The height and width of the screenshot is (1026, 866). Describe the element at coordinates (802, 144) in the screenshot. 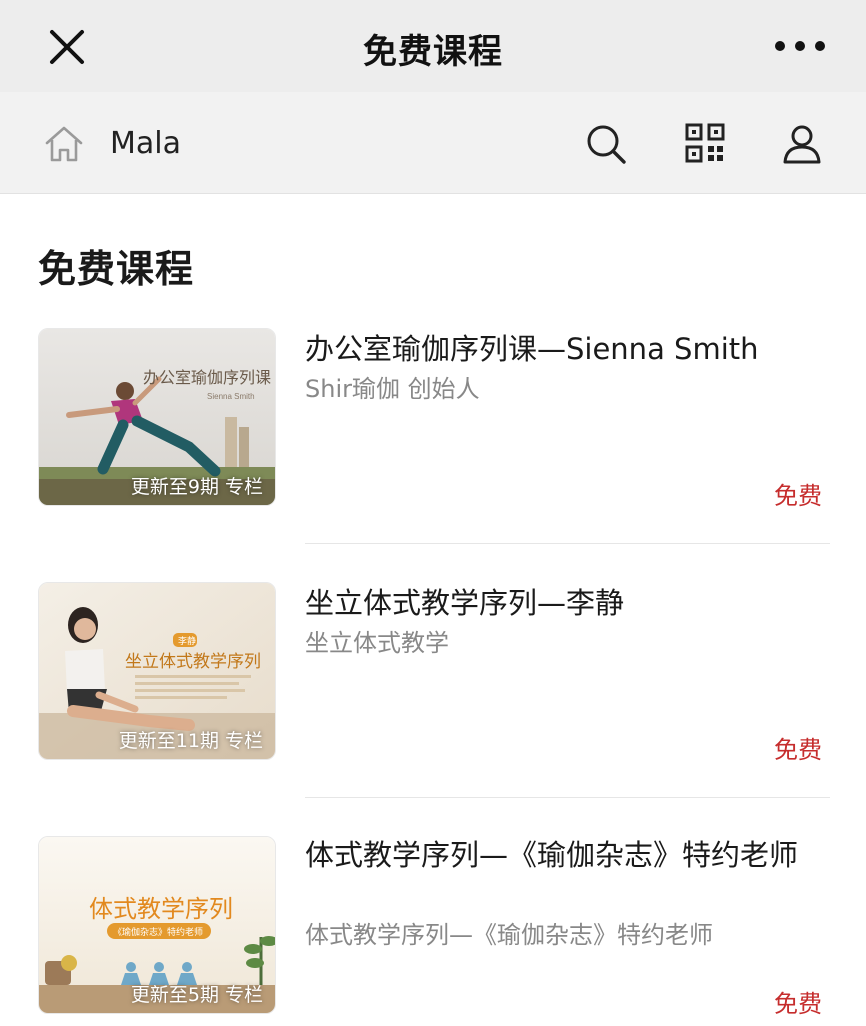

I see `user-icon` at that location.